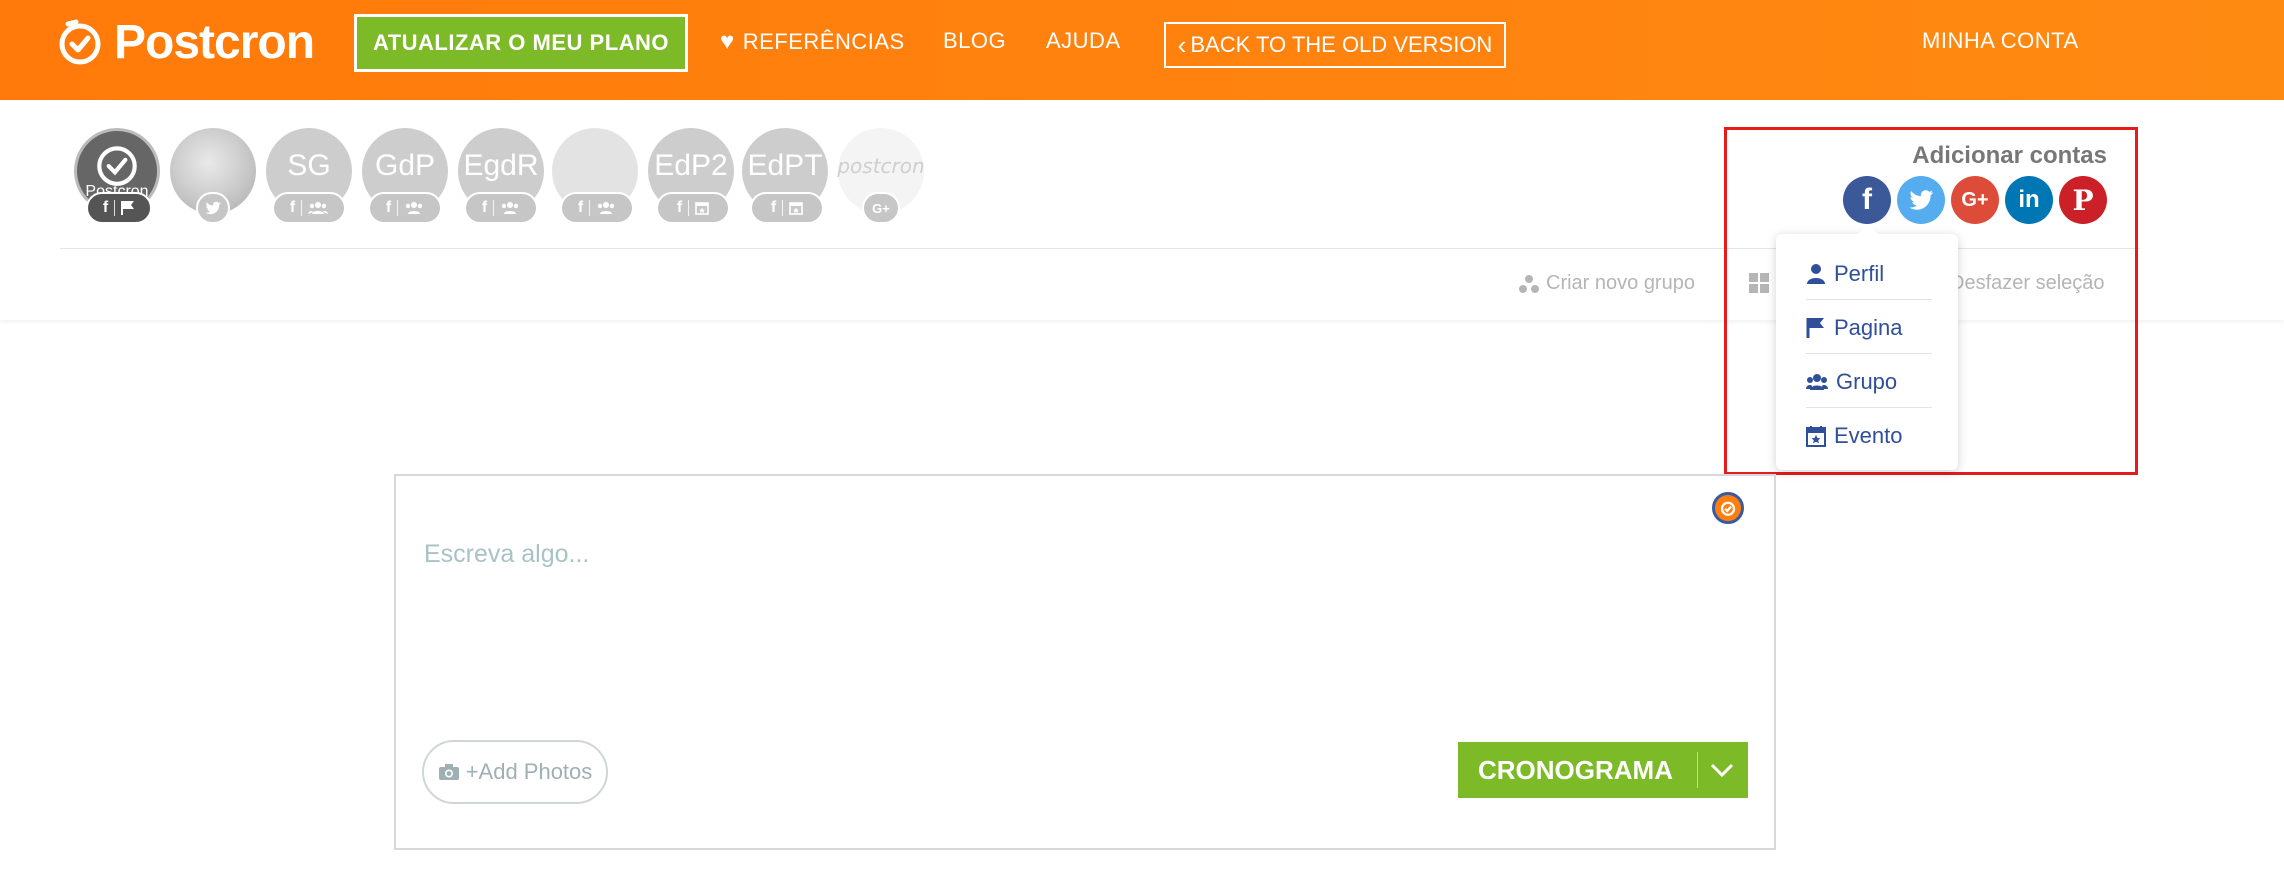 This screenshot has width=2284, height=872. I want to click on facebook-account-type-menu: Perfil Pagina Grupo Evento, so click(1867, 347).